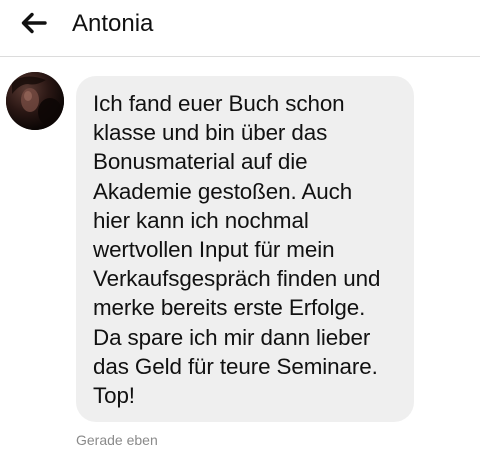  Describe the element at coordinates (240, 28) in the screenshot. I see `chat-header: Antonia` at that location.